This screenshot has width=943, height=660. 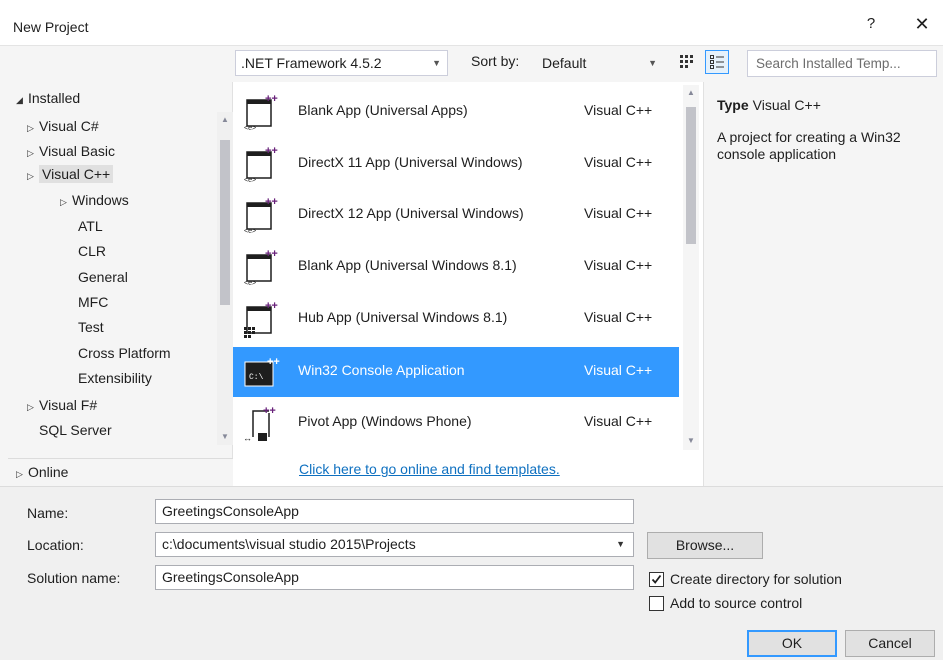 What do you see at coordinates (890, 643) in the screenshot?
I see `cancel-button: Cancel` at bounding box center [890, 643].